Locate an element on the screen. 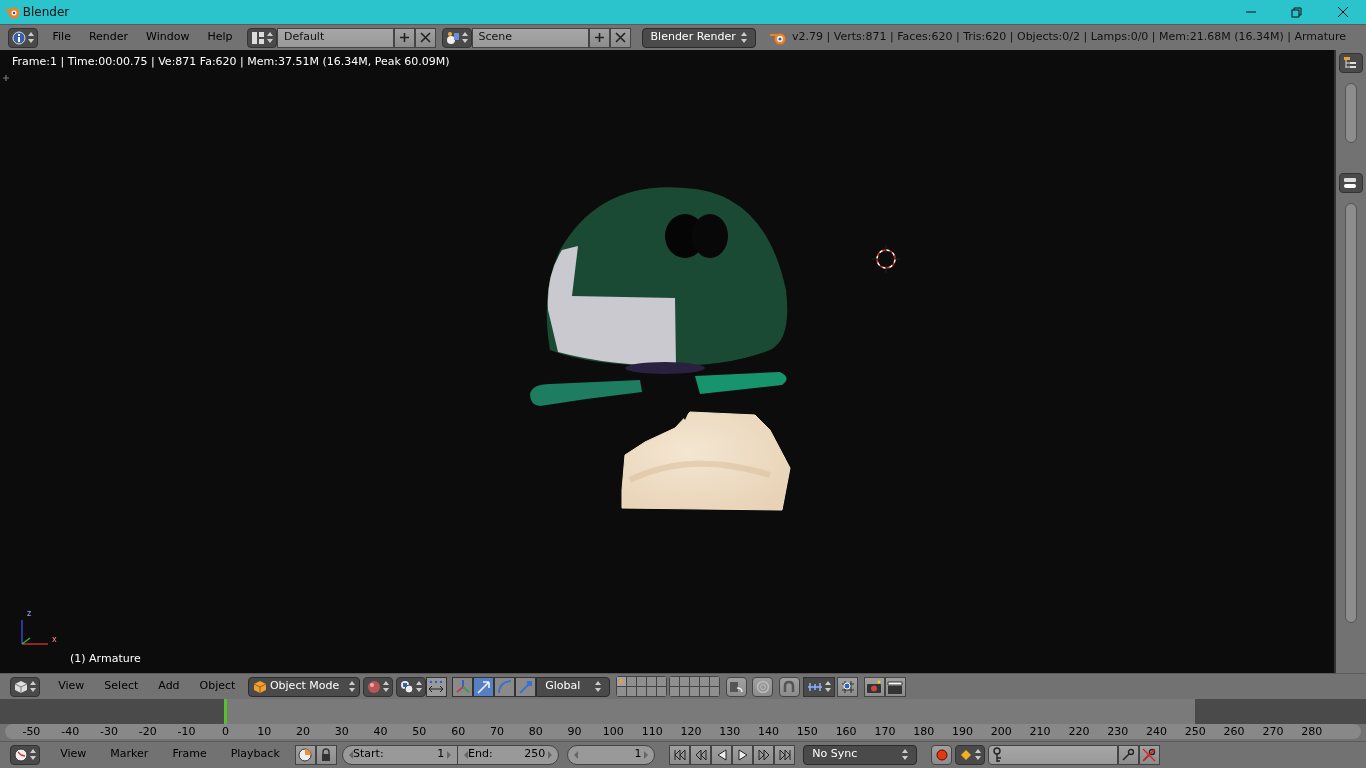 The width and height of the screenshot is (1366, 768). menu-item: Marker is located at coordinates (129, 754).